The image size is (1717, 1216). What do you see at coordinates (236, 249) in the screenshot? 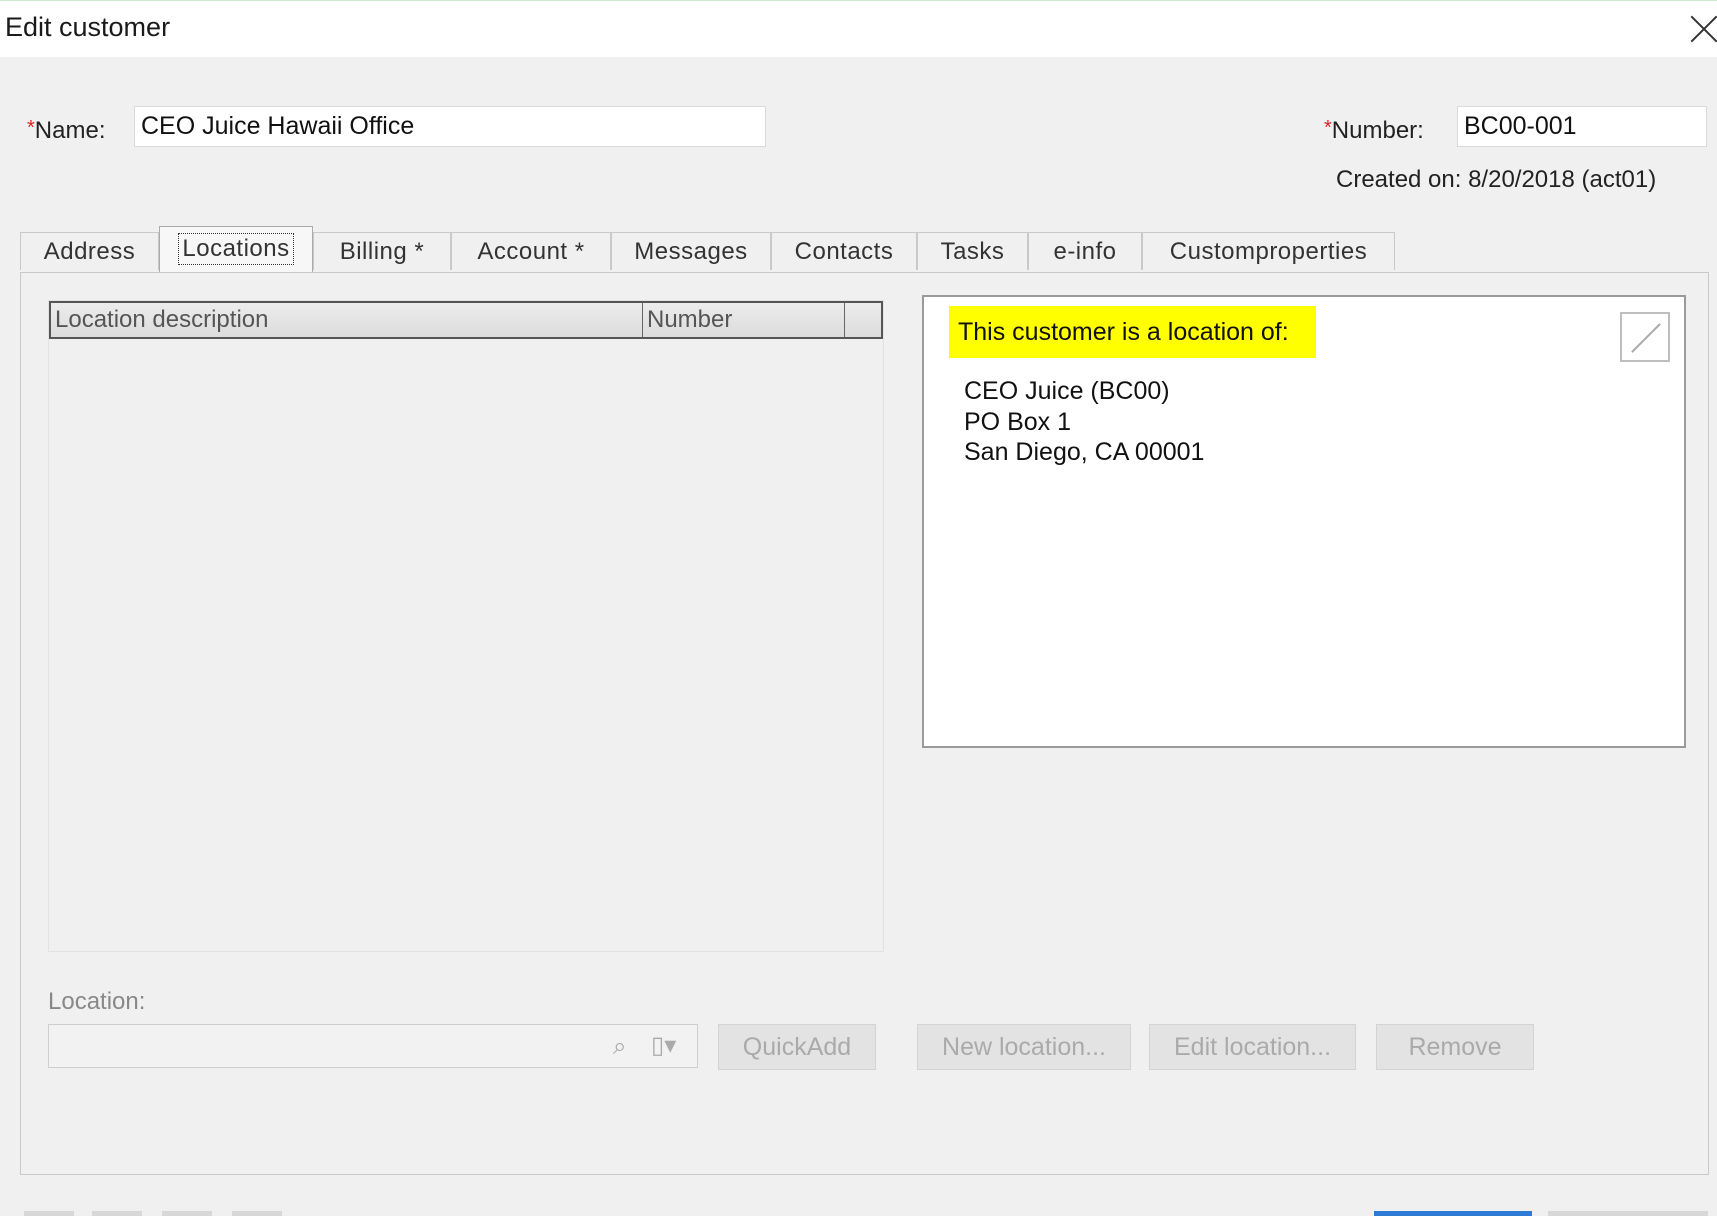
I see `tab-locations: Locations` at bounding box center [236, 249].